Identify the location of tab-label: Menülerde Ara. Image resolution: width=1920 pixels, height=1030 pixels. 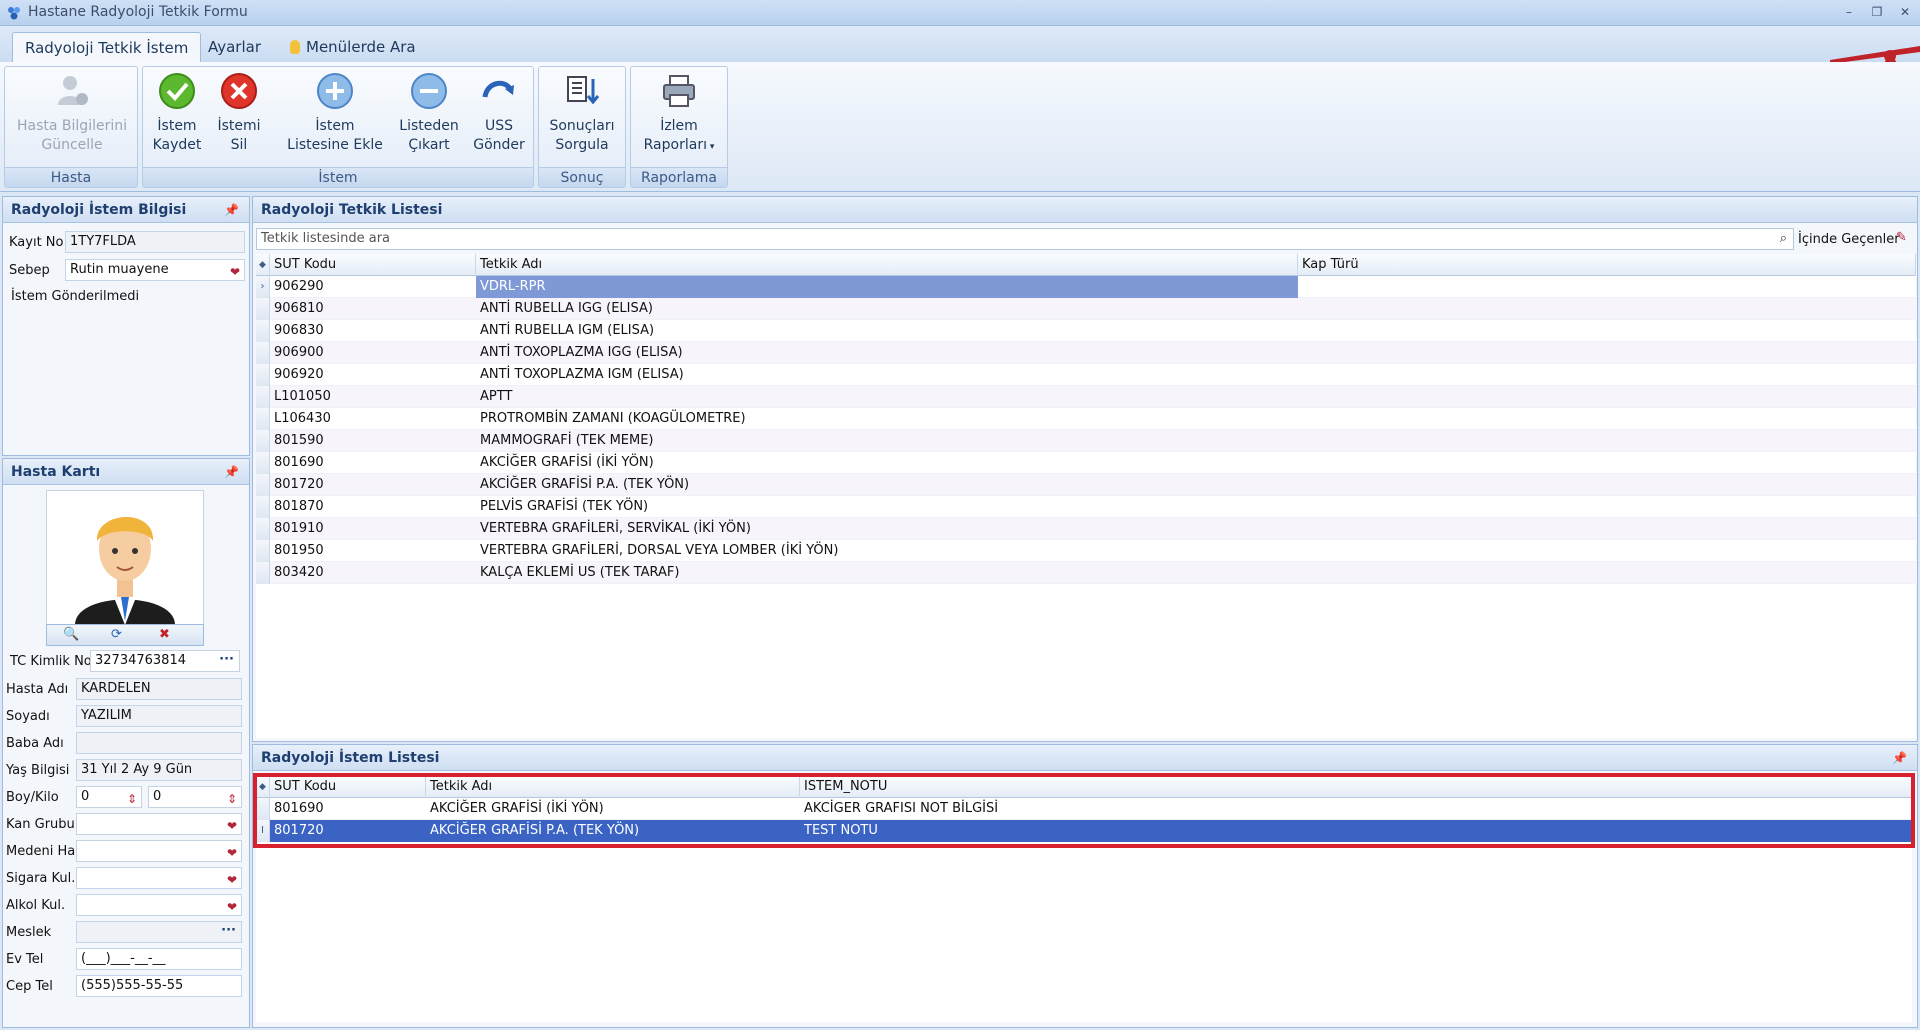
(361, 47).